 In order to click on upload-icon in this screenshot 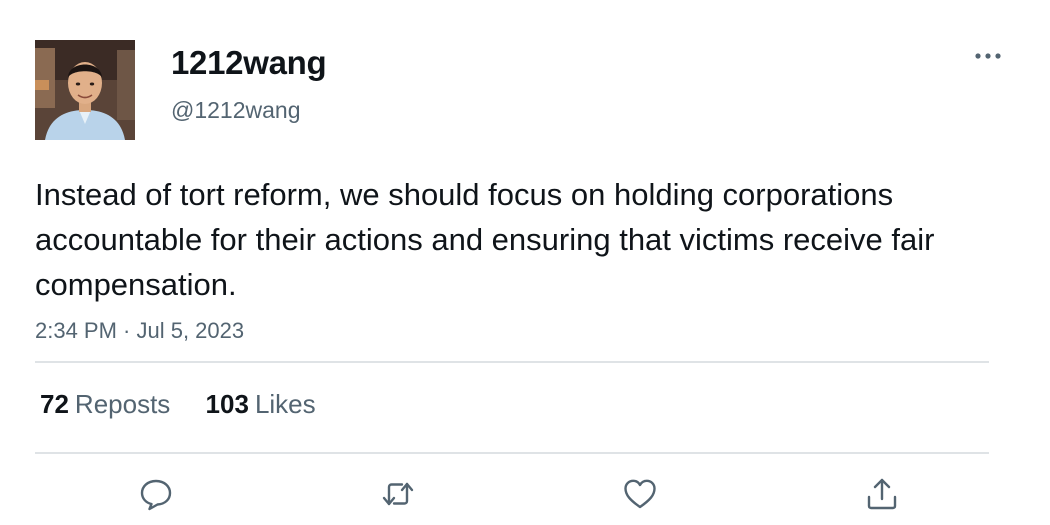, I will do `click(882, 494)`.